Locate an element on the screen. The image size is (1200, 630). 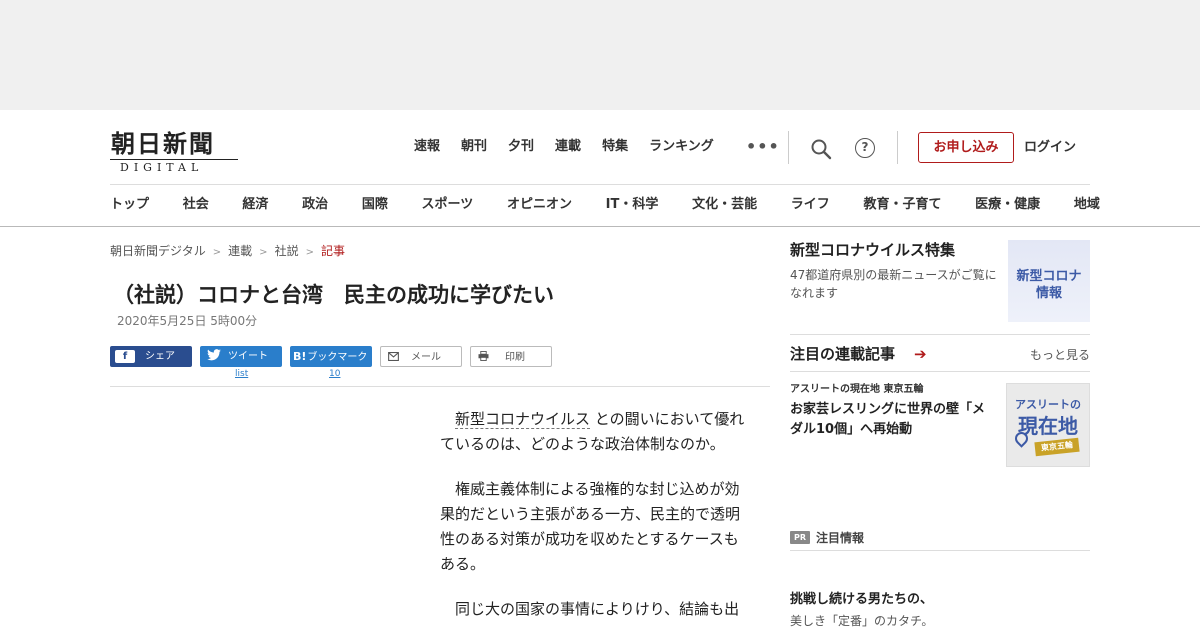
article-paragraph: 同じ大の国家の事情によりけり、結論も出 is located at coordinates (597, 609).